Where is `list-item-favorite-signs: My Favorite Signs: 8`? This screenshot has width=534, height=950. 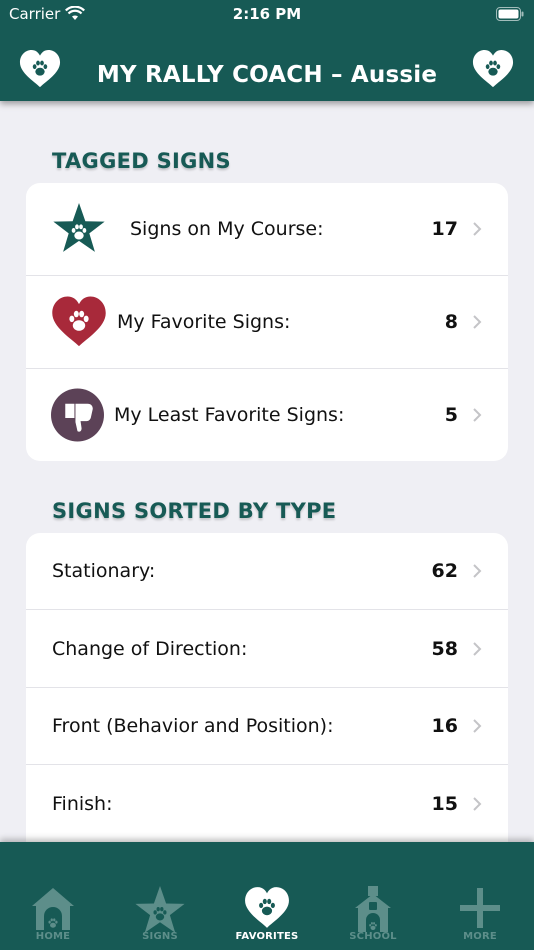
list-item-favorite-signs: My Favorite Signs: 8 is located at coordinates (267, 322).